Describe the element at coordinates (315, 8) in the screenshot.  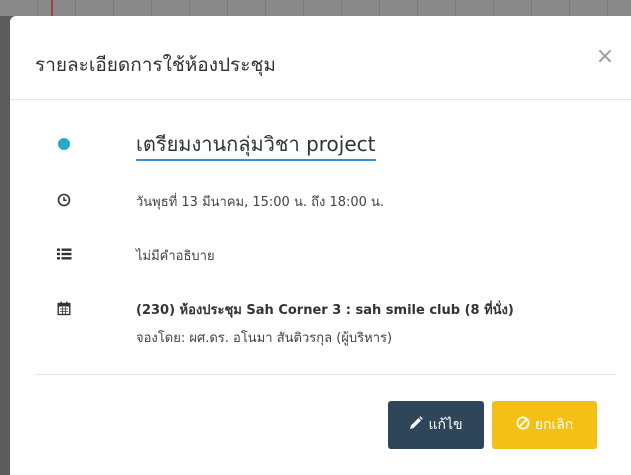
I see `page-backdrop` at that location.